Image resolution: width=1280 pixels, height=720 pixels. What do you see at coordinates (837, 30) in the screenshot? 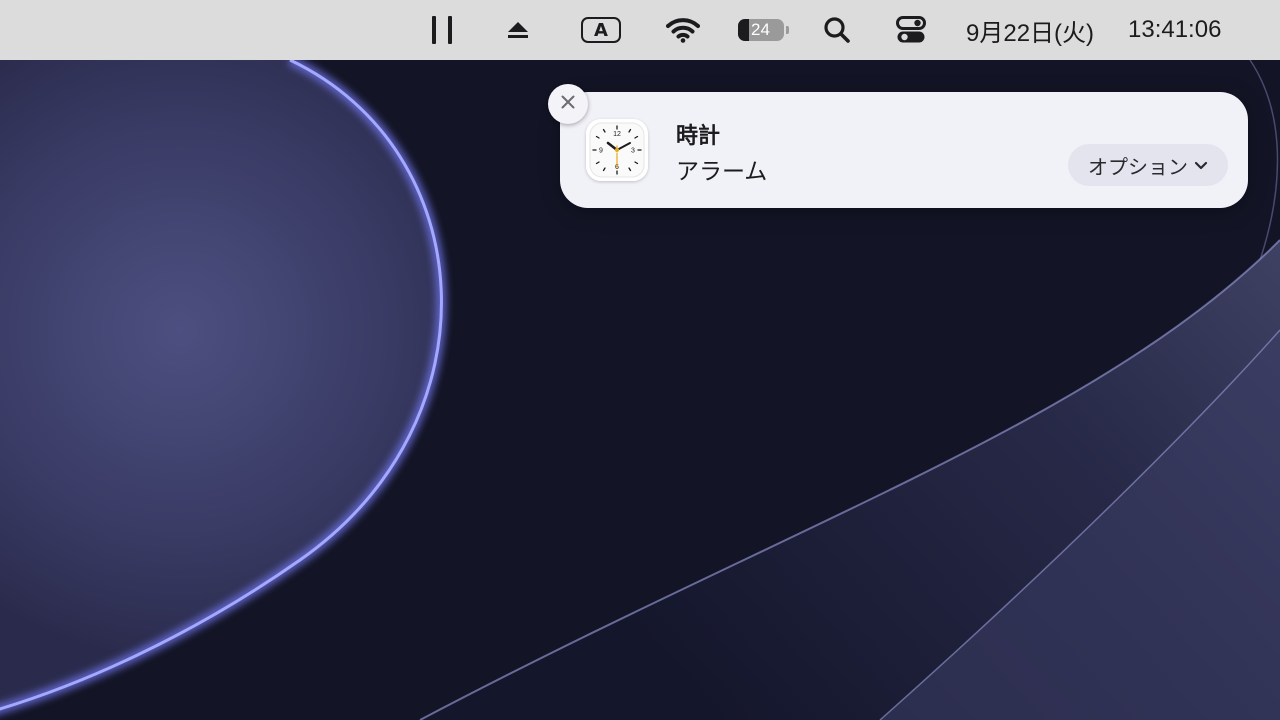
I see `search-icon` at bounding box center [837, 30].